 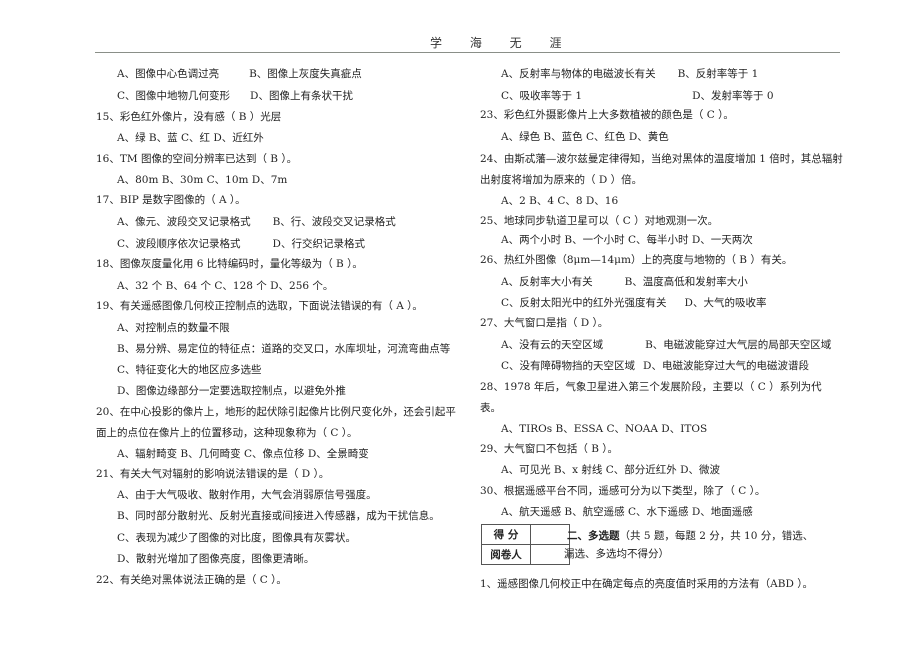 I want to click on answer-option-line: A、2 B、4 C、8 D、16, so click(x=560, y=201).